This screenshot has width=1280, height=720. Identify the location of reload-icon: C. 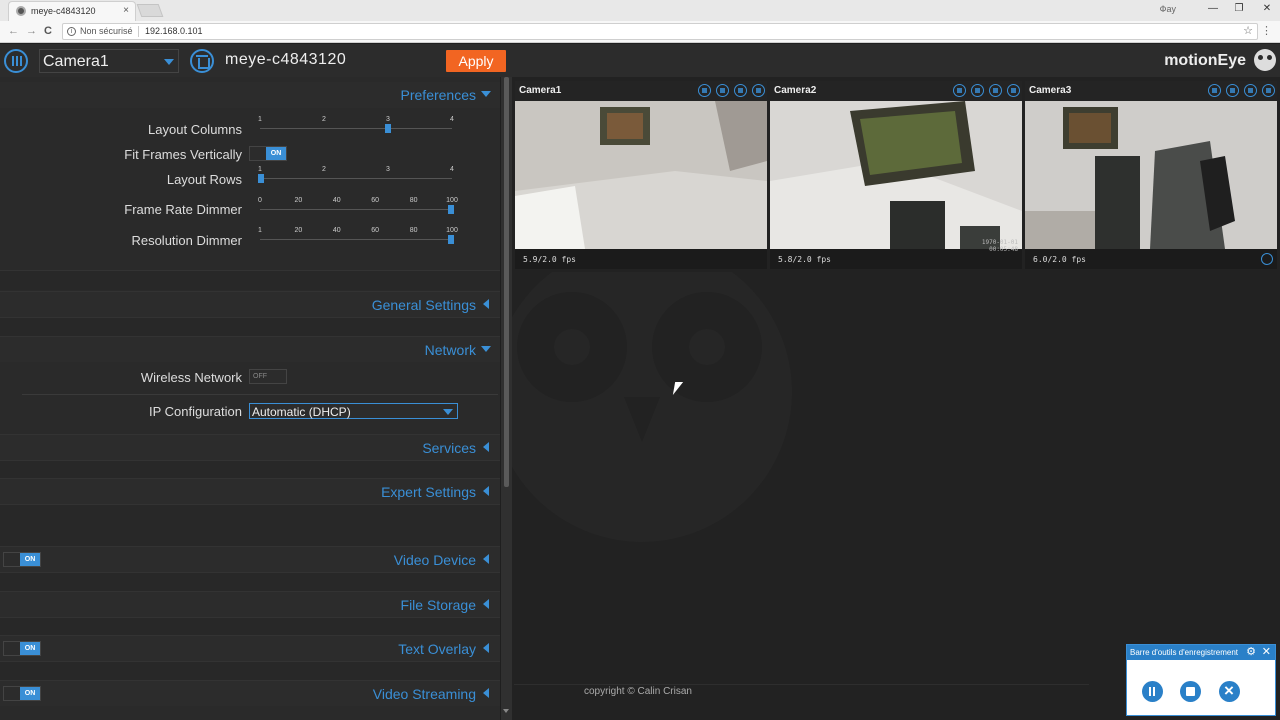
(48, 31).